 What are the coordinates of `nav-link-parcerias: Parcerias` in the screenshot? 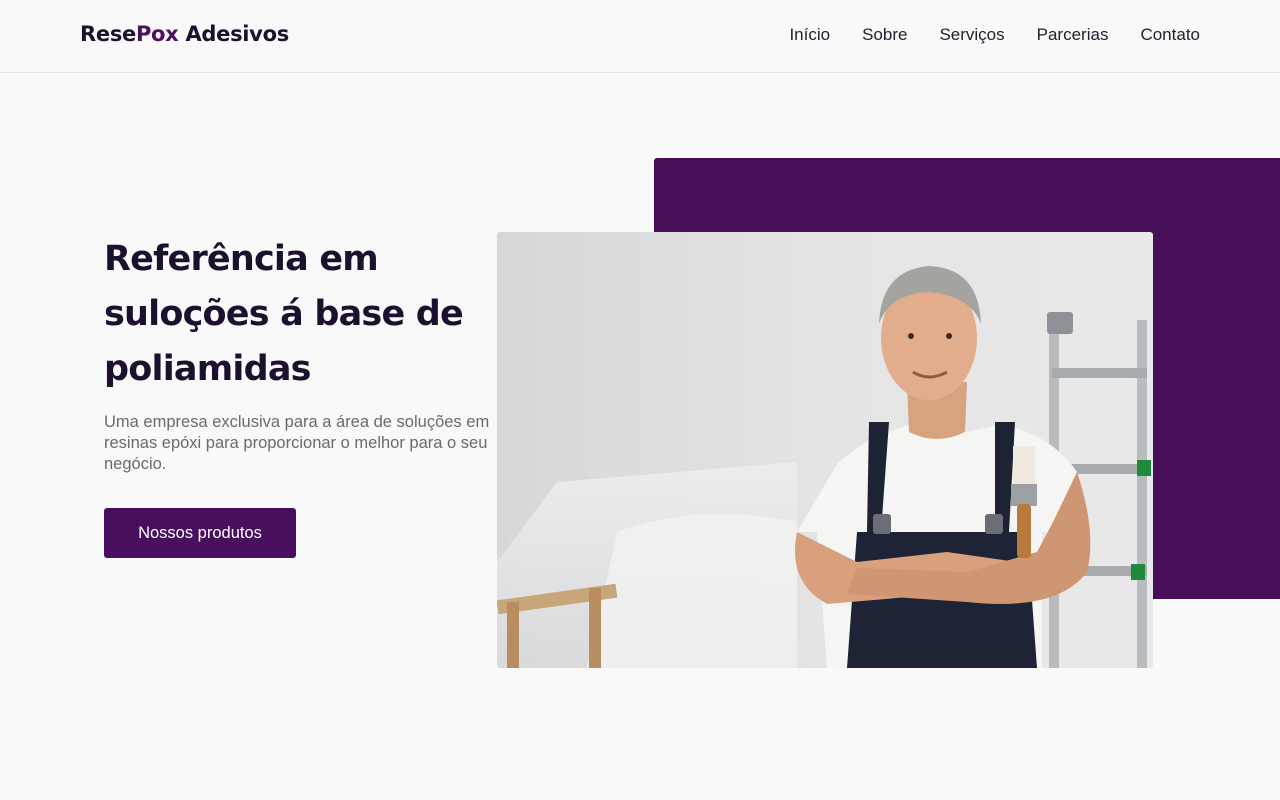 It's located at (1073, 35).